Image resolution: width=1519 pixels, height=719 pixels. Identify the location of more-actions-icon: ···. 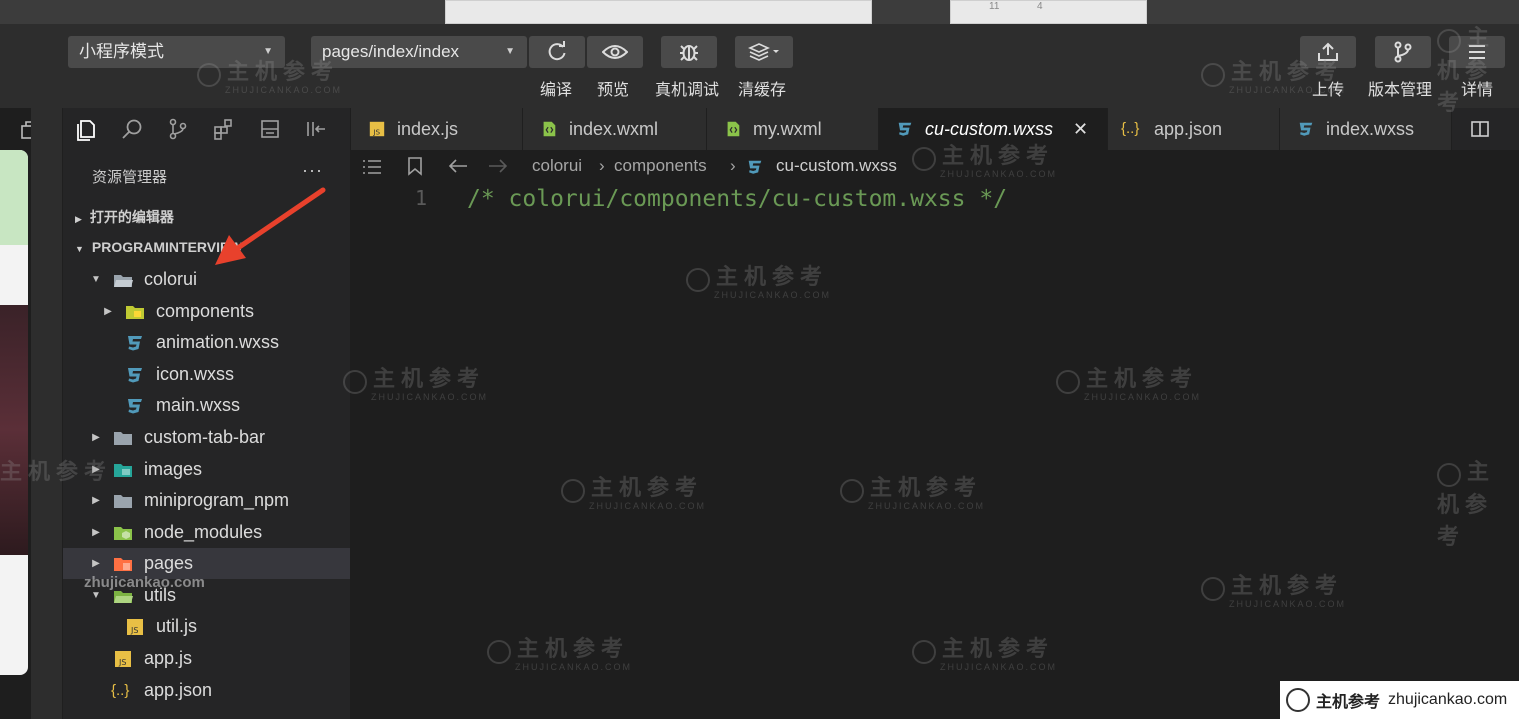
(312, 170).